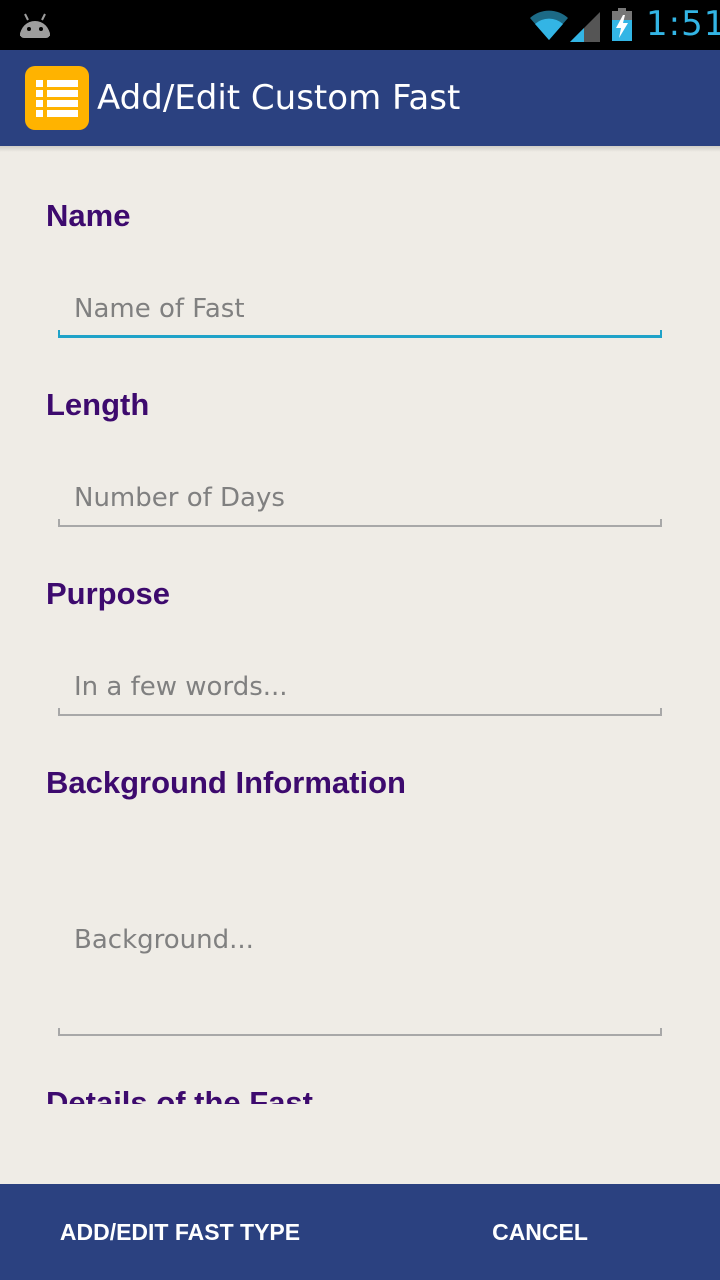 The height and width of the screenshot is (1280, 720). What do you see at coordinates (360, 1032) in the screenshot?
I see `background-underline` at bounding box center [360, 1032].